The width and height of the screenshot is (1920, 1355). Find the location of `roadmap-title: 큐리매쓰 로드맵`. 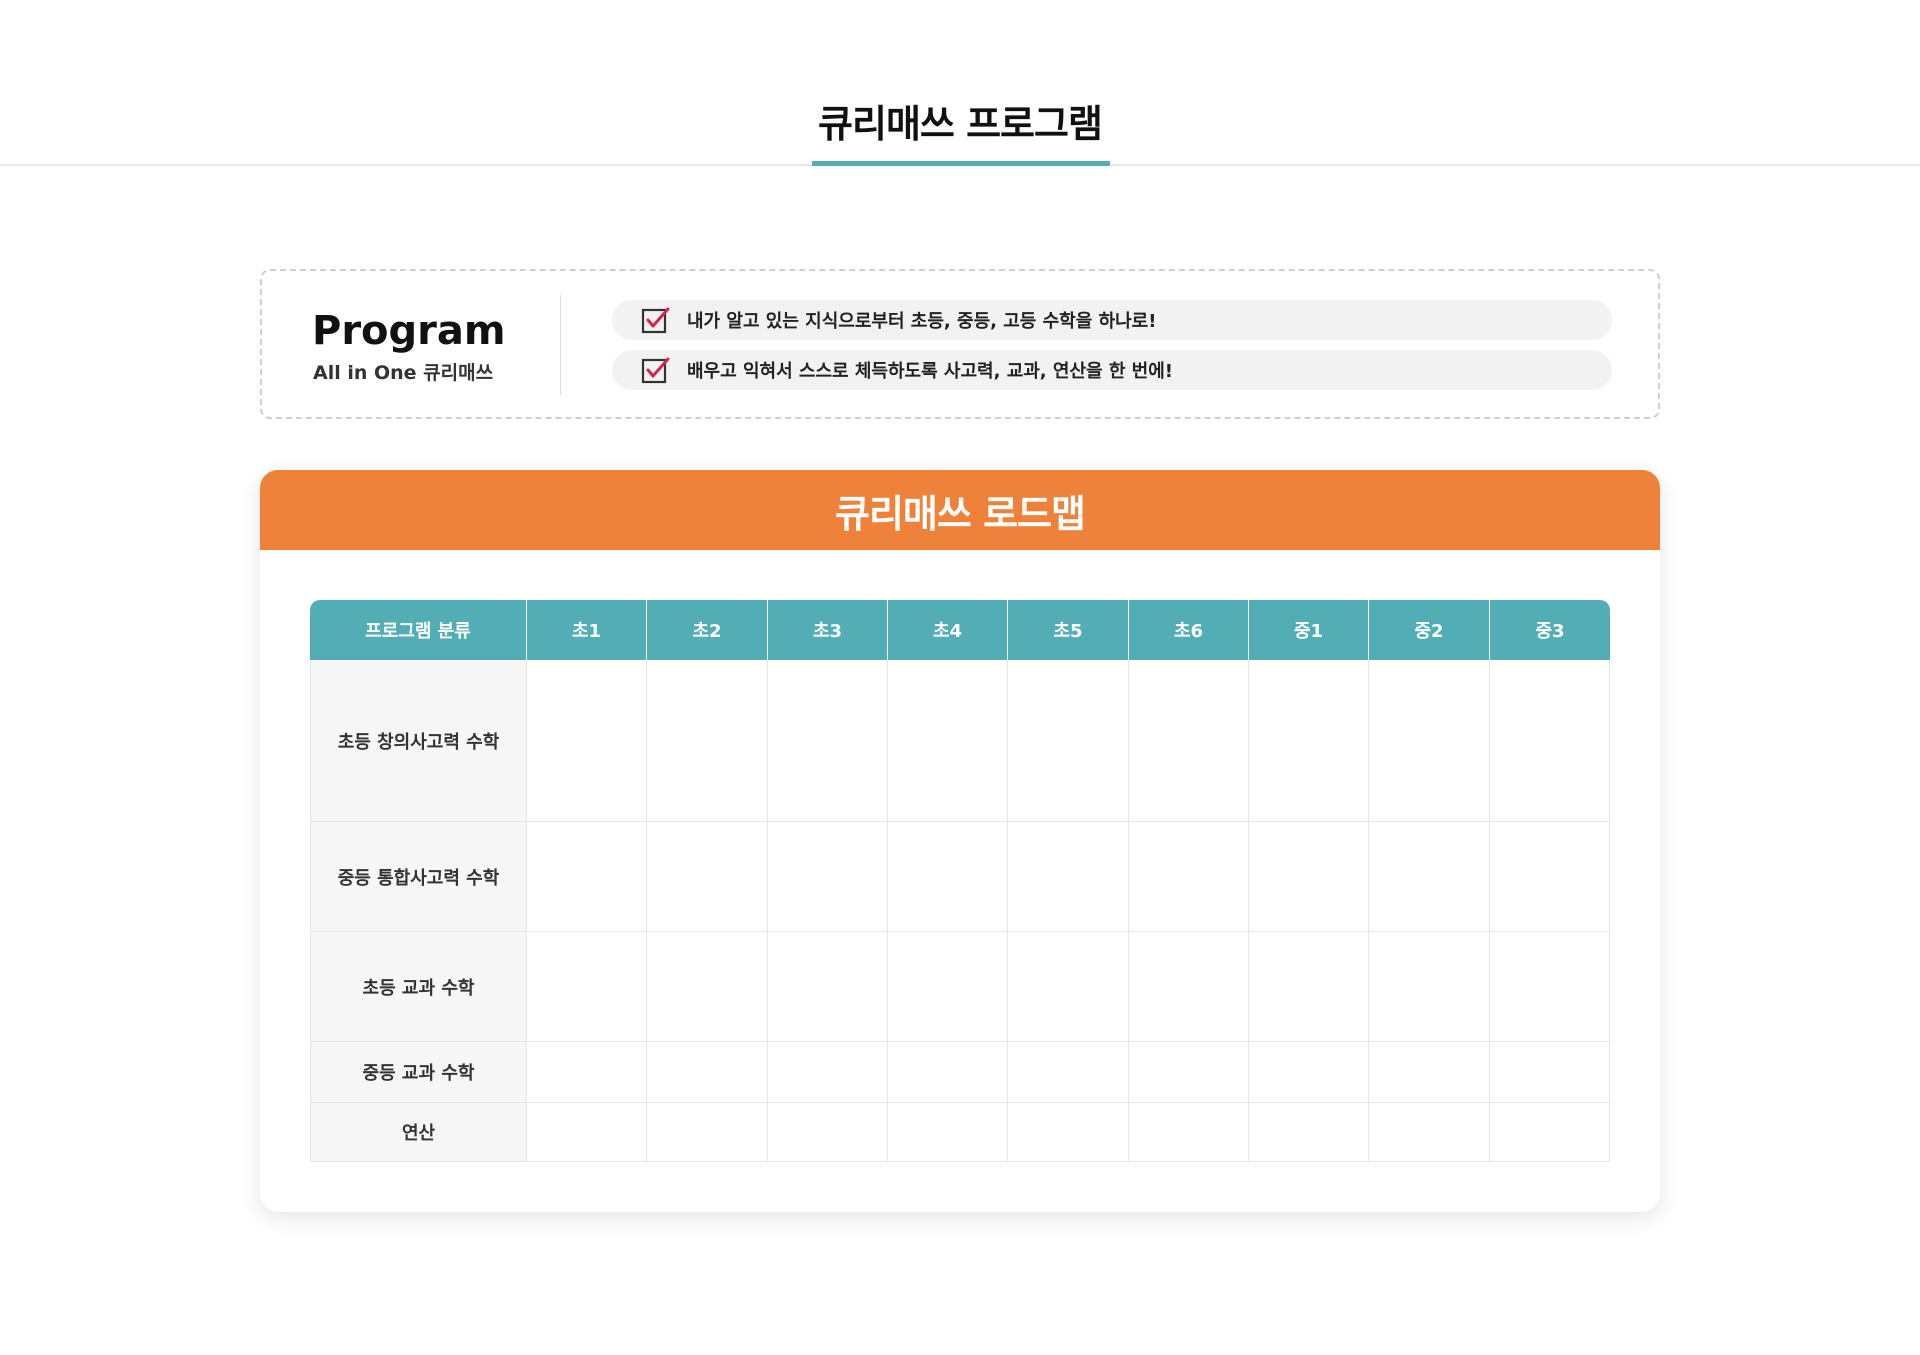

roadmap-title: 큐리매쓰 로드맵 is located at coordinates (960, 513).